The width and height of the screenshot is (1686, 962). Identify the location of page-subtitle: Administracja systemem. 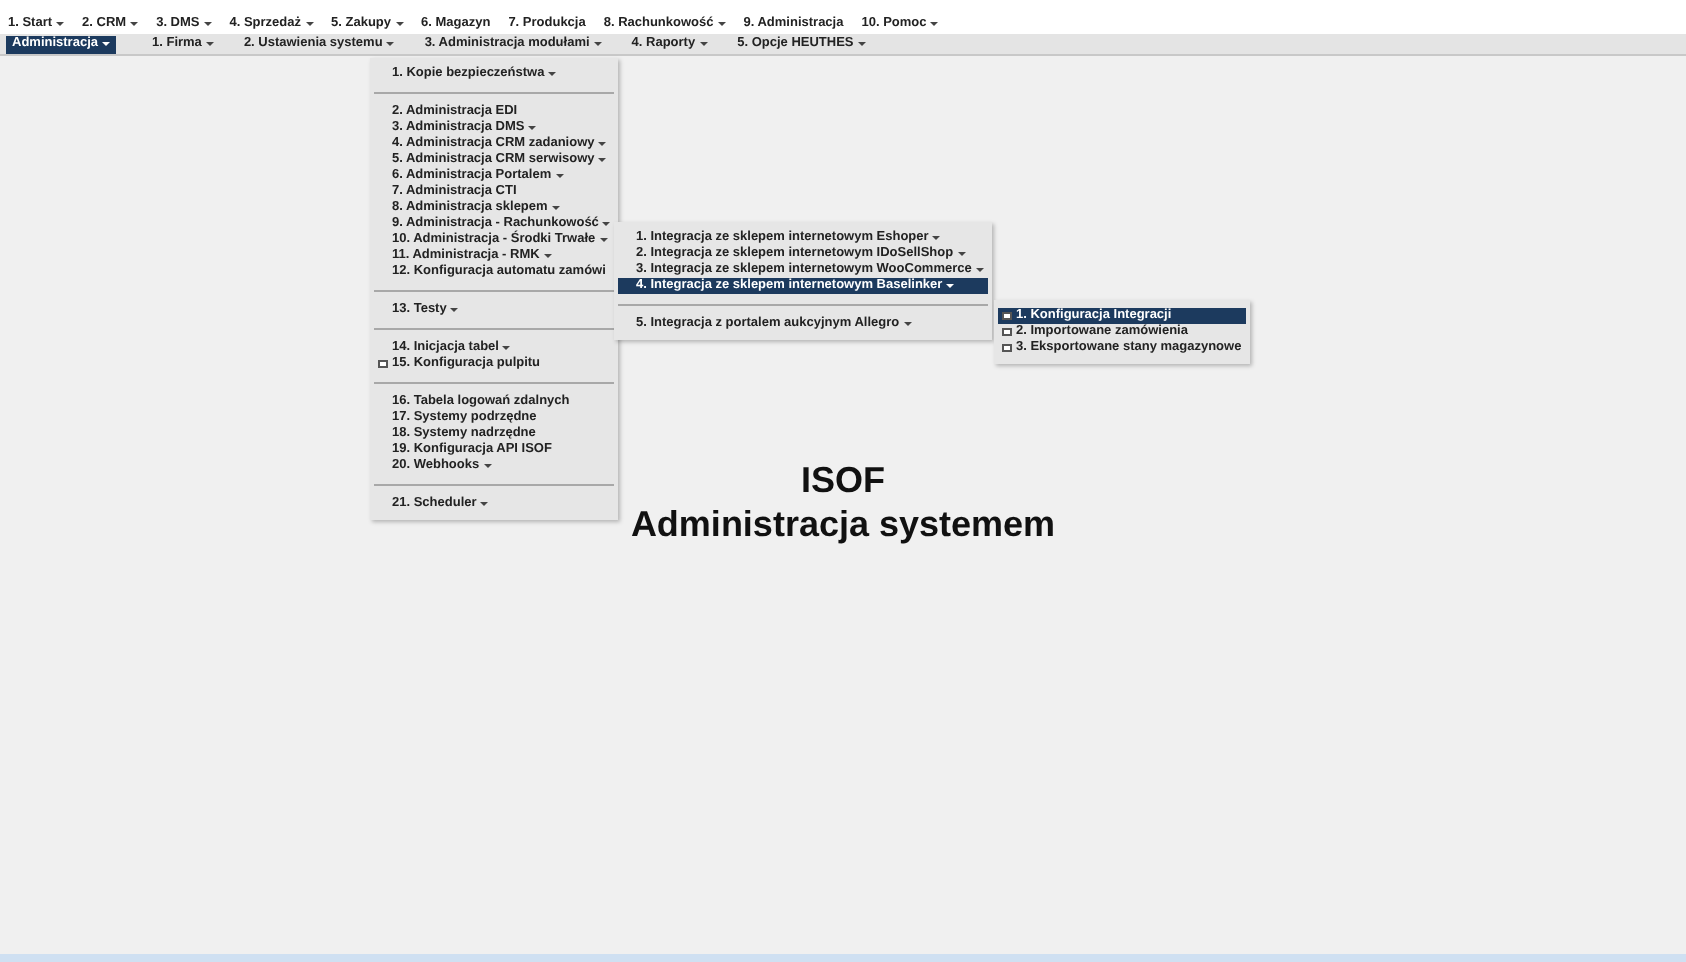
(843, 524).